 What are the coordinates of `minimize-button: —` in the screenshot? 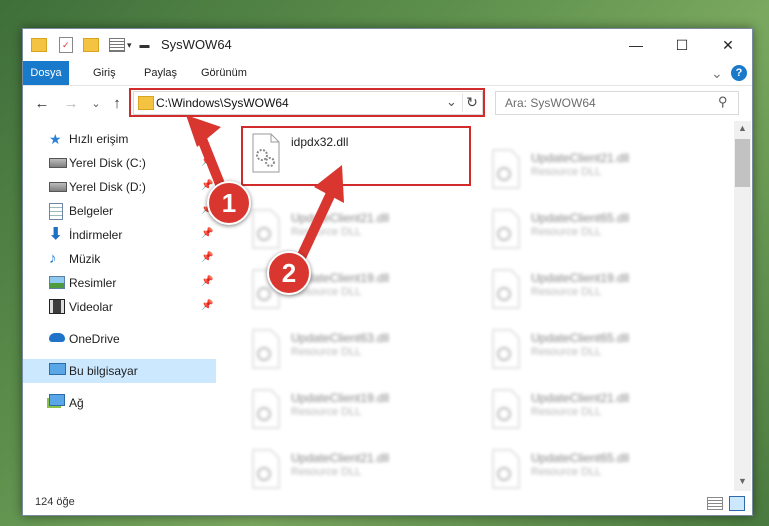 It's located at (636, 45).